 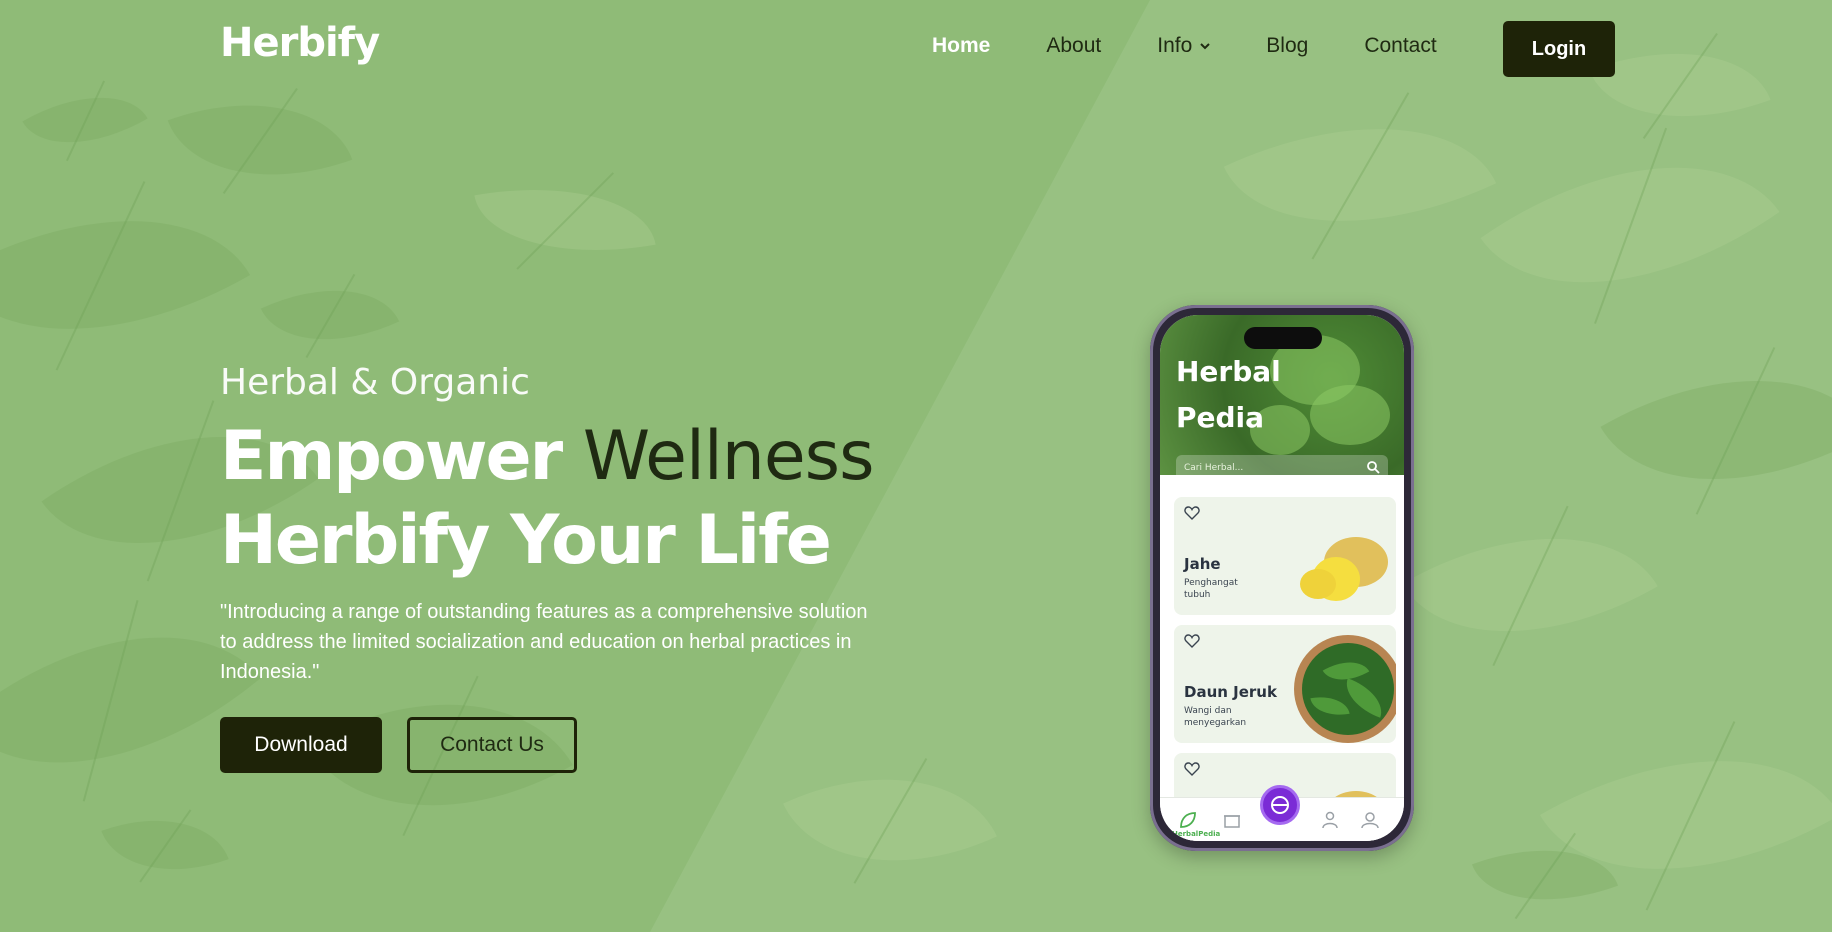 I want to click on brand-logo: Herbify, so click(x=300, y=43).